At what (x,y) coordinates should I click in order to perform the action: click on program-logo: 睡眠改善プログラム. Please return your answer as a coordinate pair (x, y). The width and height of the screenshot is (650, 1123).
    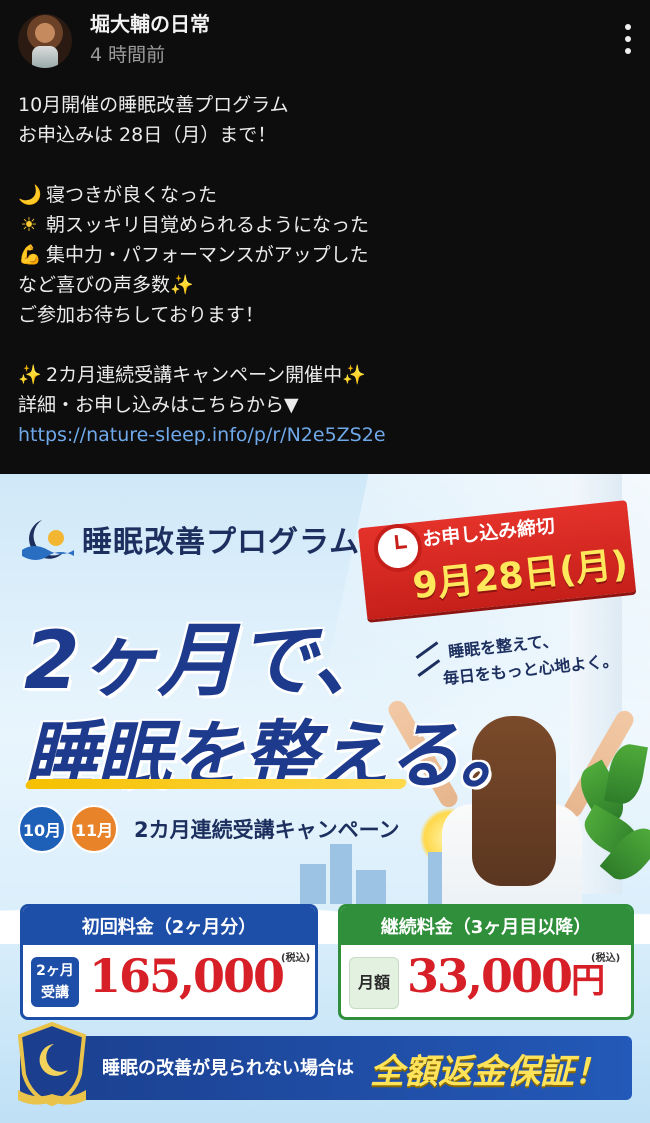
    Looking at the image, I should click on (190, 539).